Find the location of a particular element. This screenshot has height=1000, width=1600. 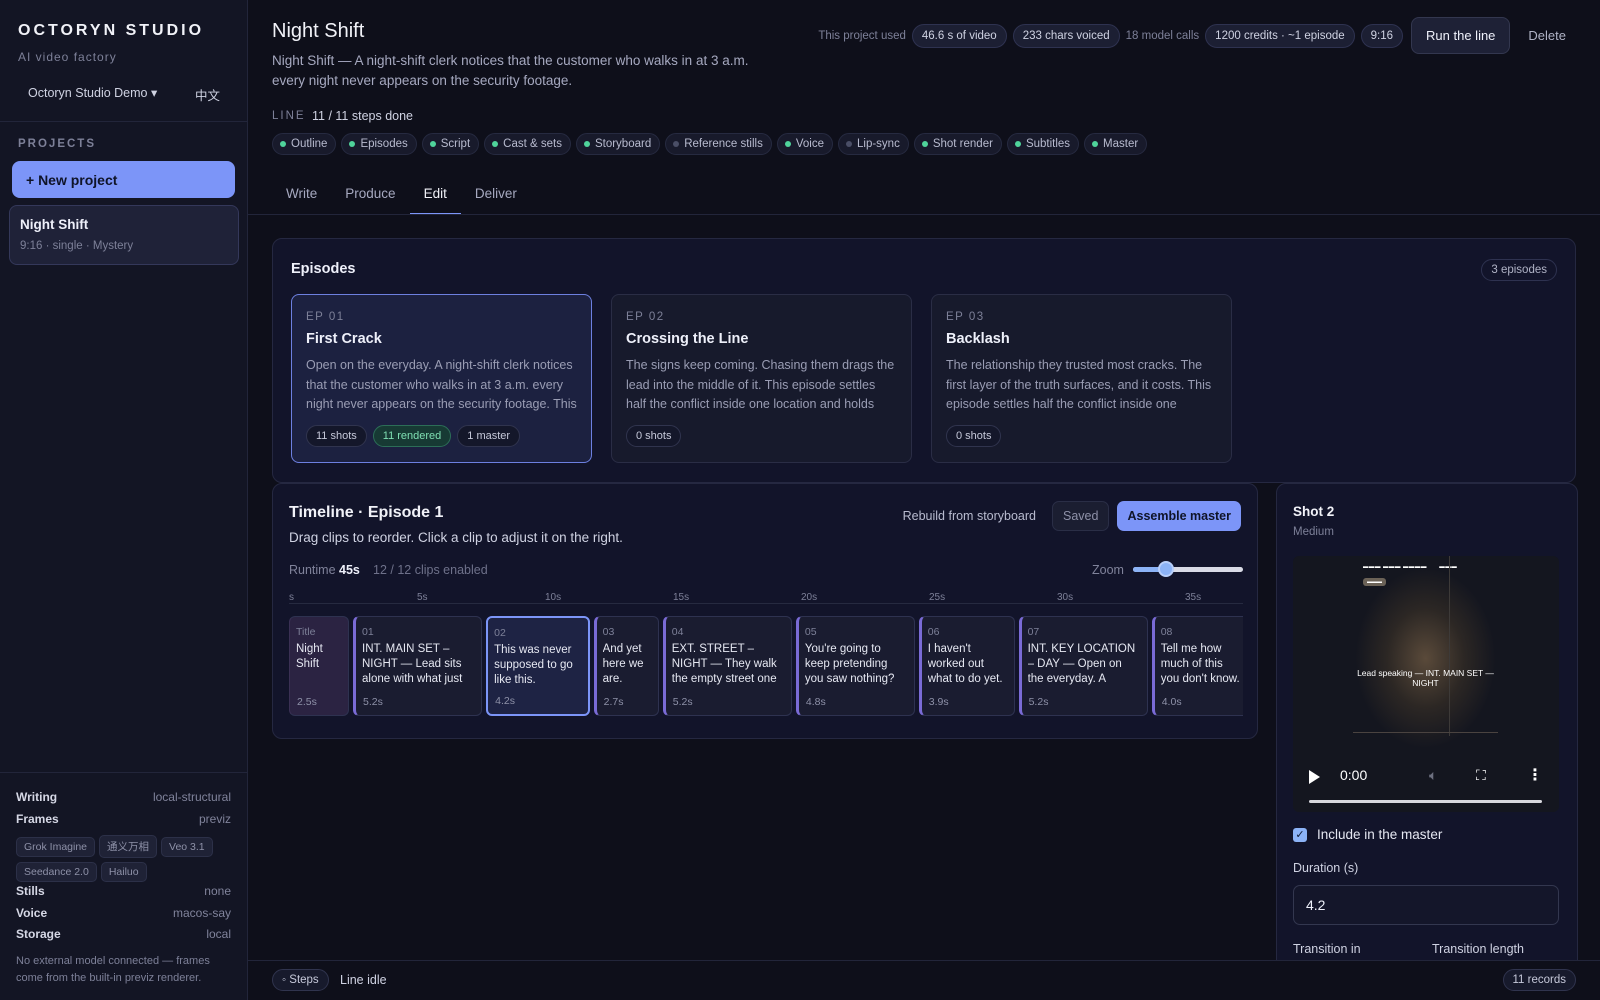

project-card-night-shift: Night Shift 9:16 · single · Mystery is located at coordinates (124, 235).